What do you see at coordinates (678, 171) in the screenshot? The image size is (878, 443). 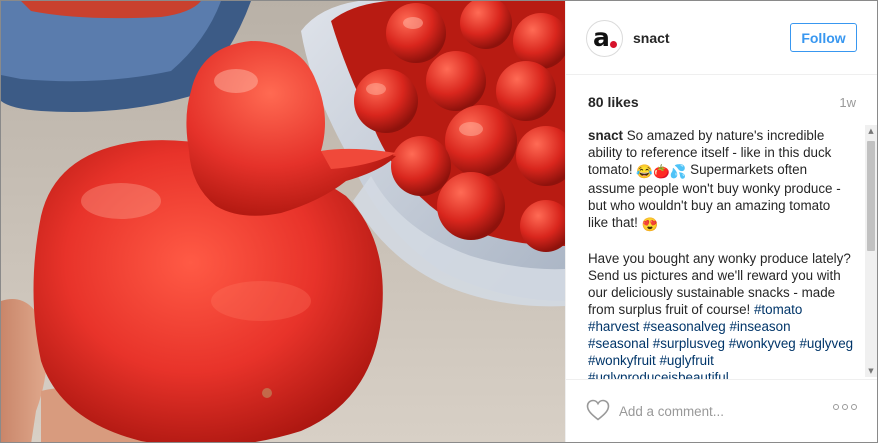 I see `sweat-droplets-emoji: 💦` at bounding box center [678, 171].